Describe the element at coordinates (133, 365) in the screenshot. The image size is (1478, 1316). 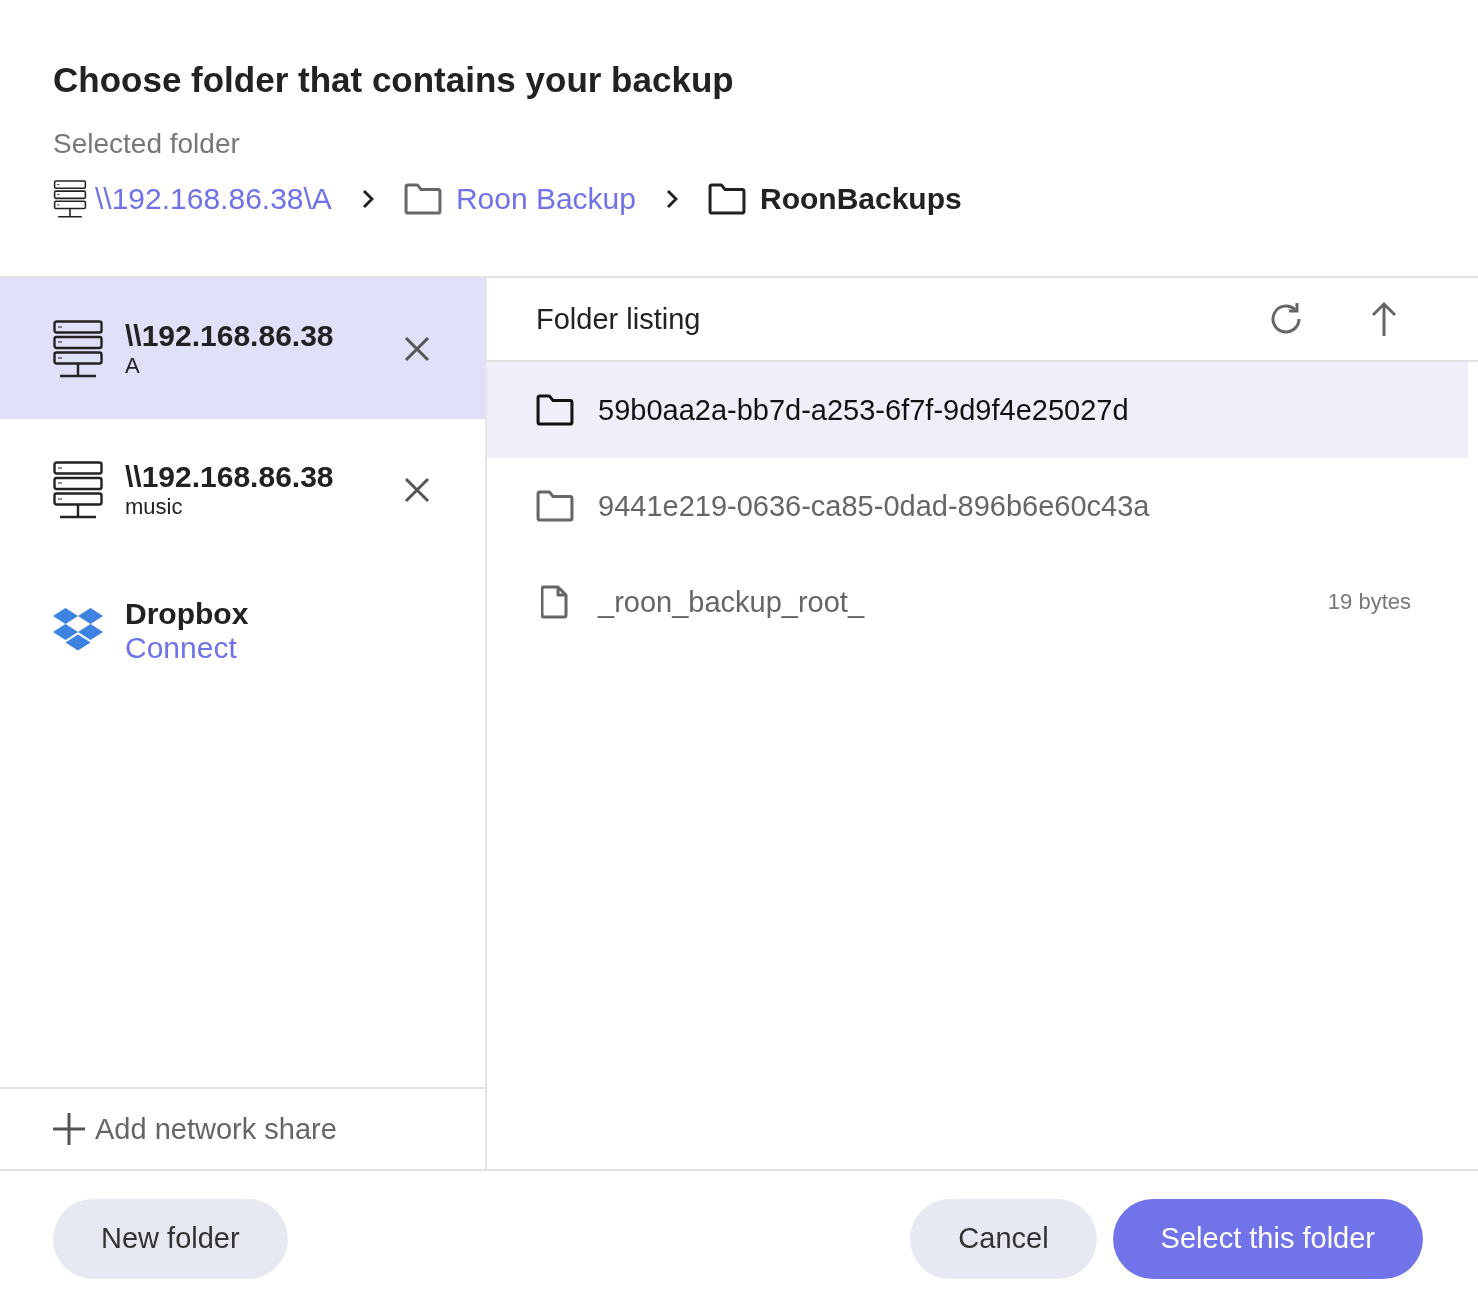
I see `share-name: A` at that location.